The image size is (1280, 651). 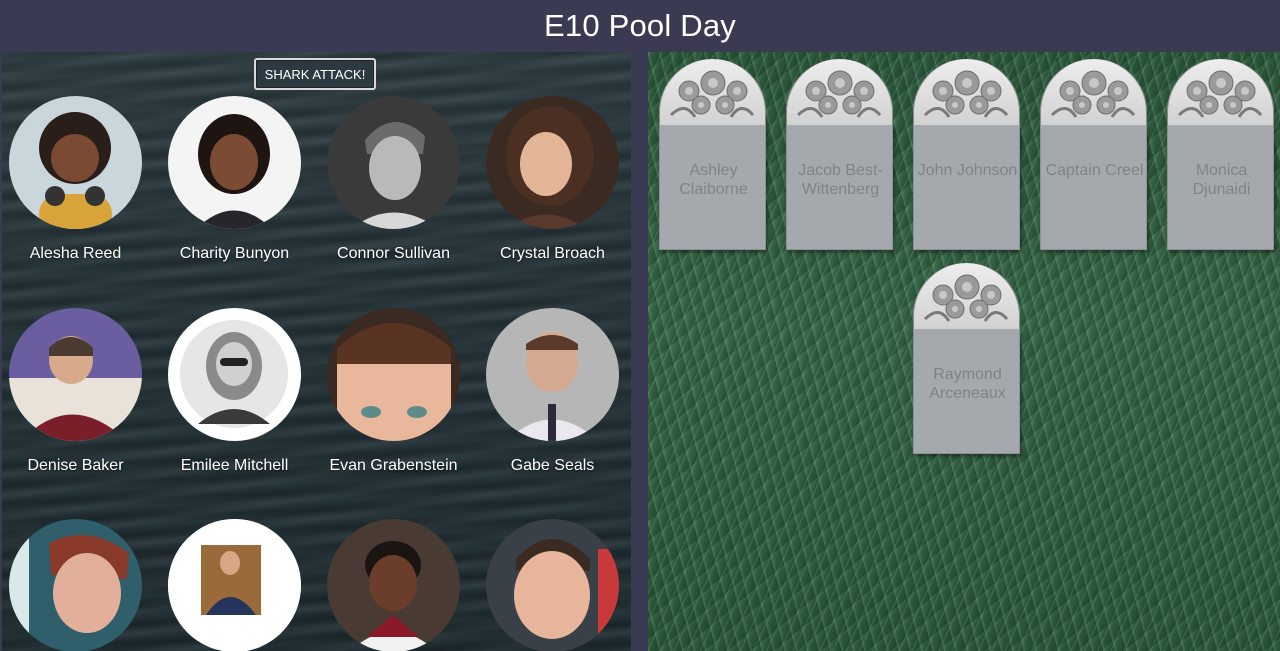 What do you see at coordinates (966, 358) in the screenshot?
I see `tombstone: Raymond Arceneaux` at bounding box center [966, 358].